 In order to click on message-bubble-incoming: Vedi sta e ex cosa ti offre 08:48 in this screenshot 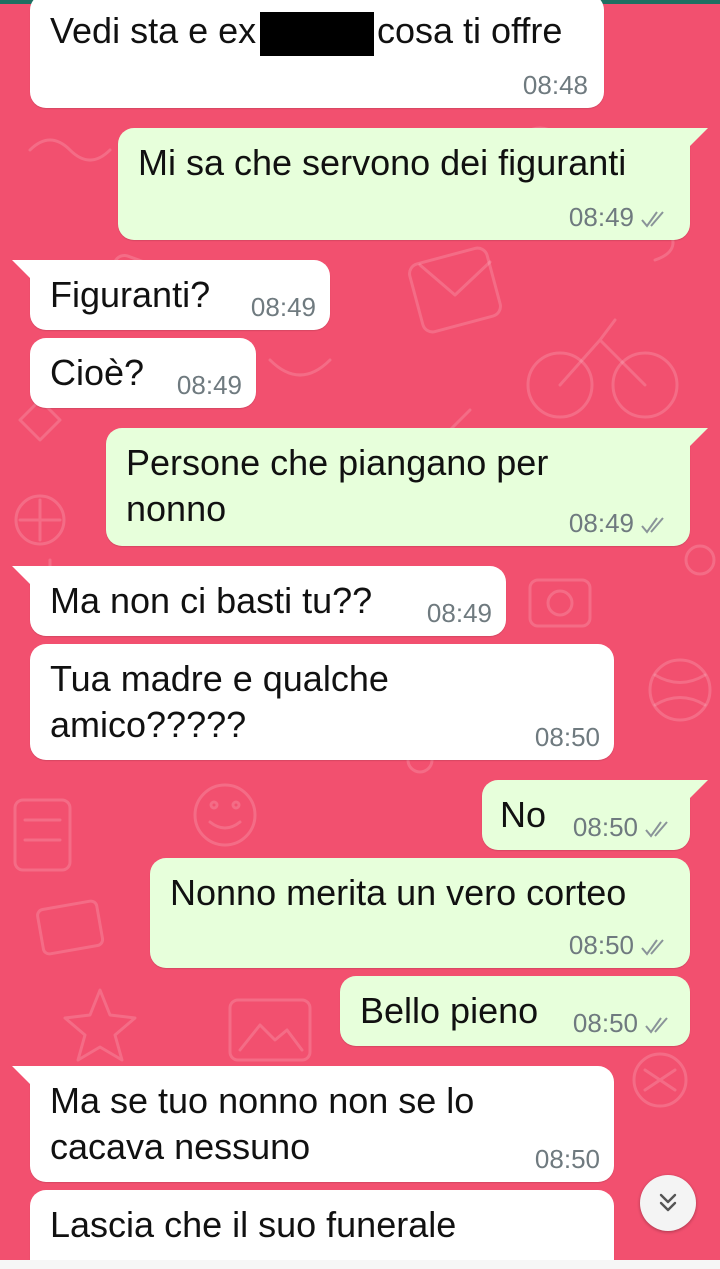, I will do `click(317, 54)`.